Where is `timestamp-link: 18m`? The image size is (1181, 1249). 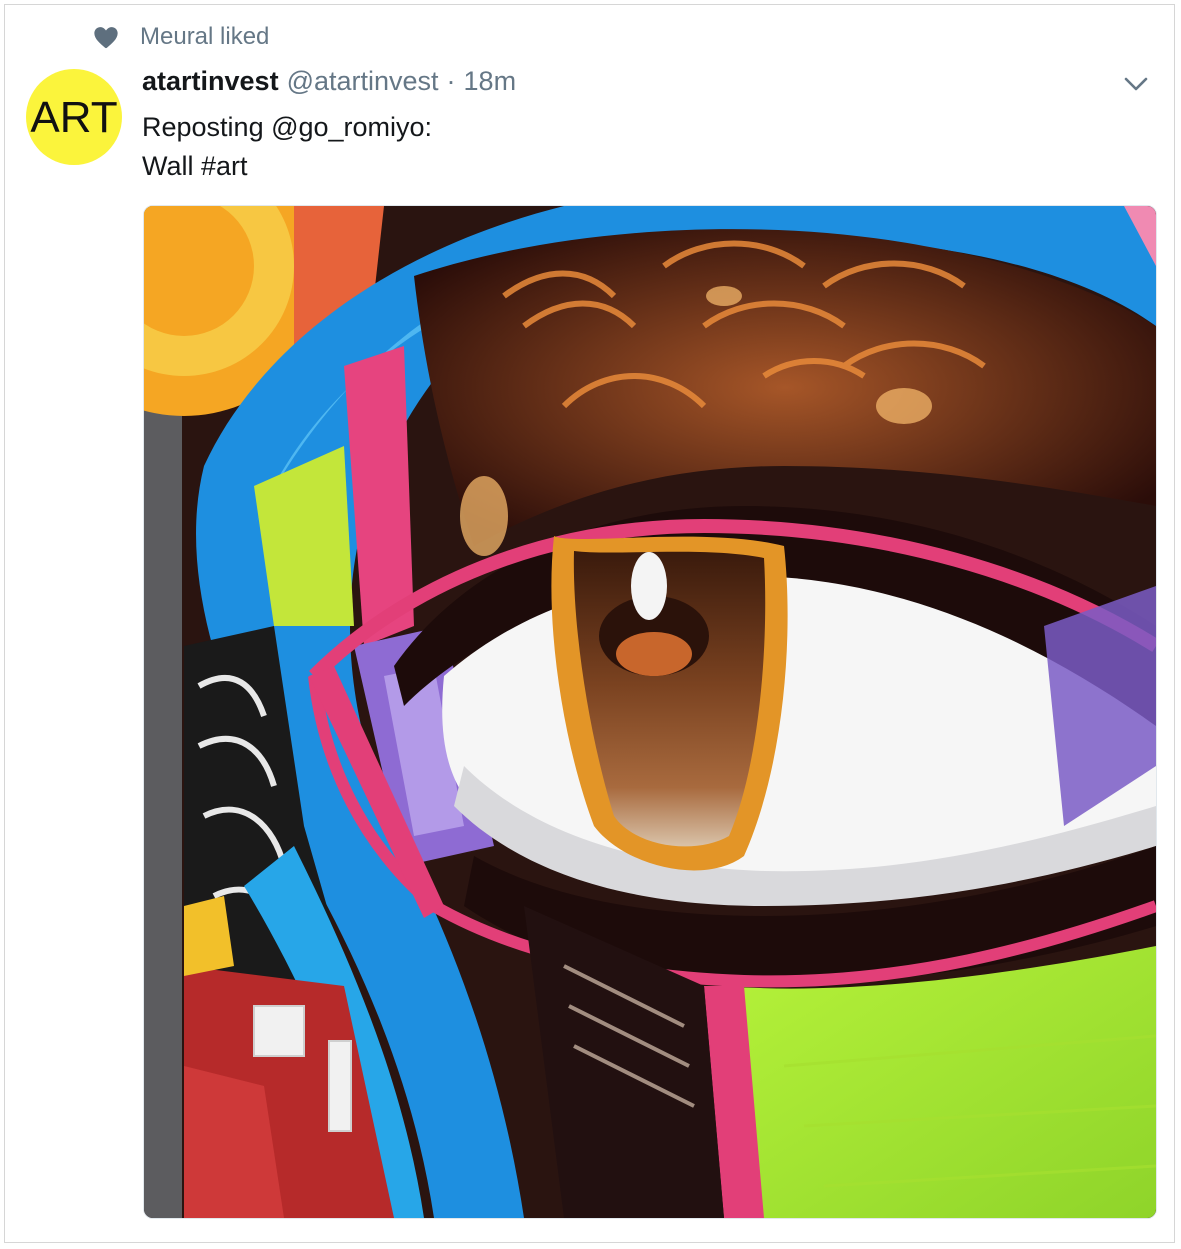 timestamp-link: 18m is located at coordinates (490, 81).